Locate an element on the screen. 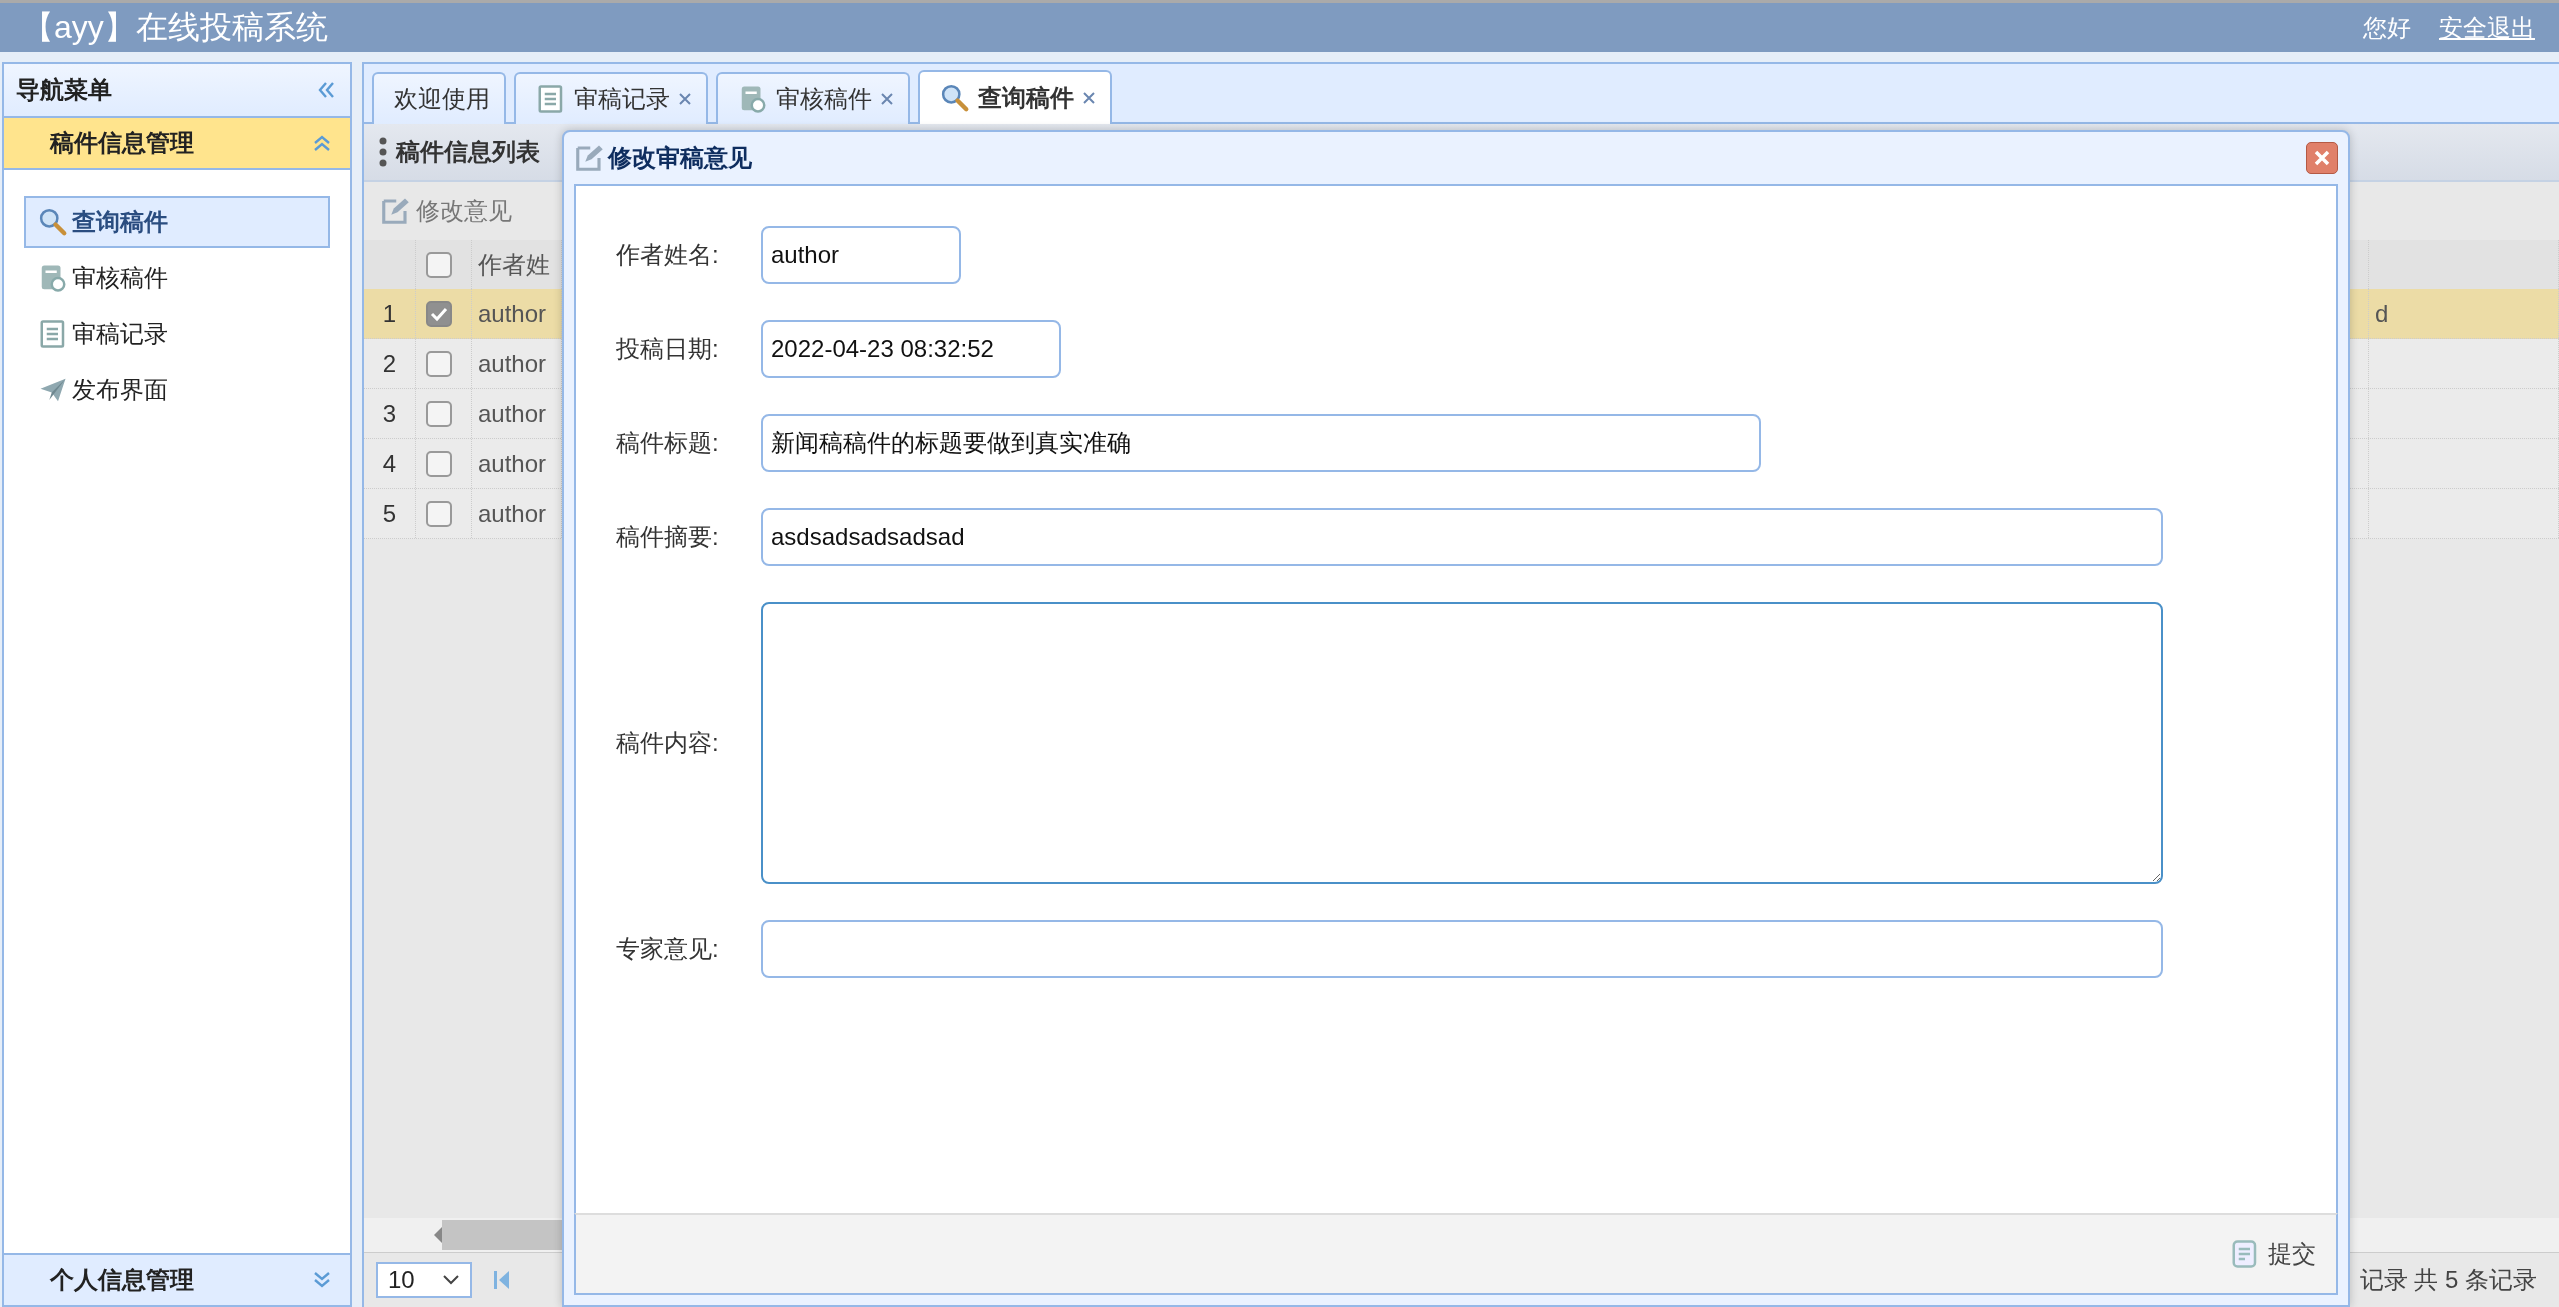  accordion-header: 稿件信息管理 is located at coordinates (177, 144).